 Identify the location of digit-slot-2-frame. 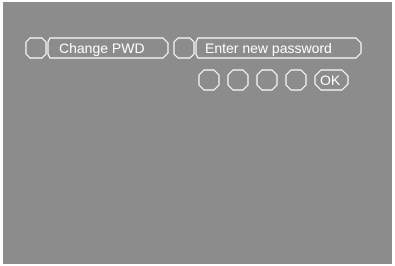
(238, 80).